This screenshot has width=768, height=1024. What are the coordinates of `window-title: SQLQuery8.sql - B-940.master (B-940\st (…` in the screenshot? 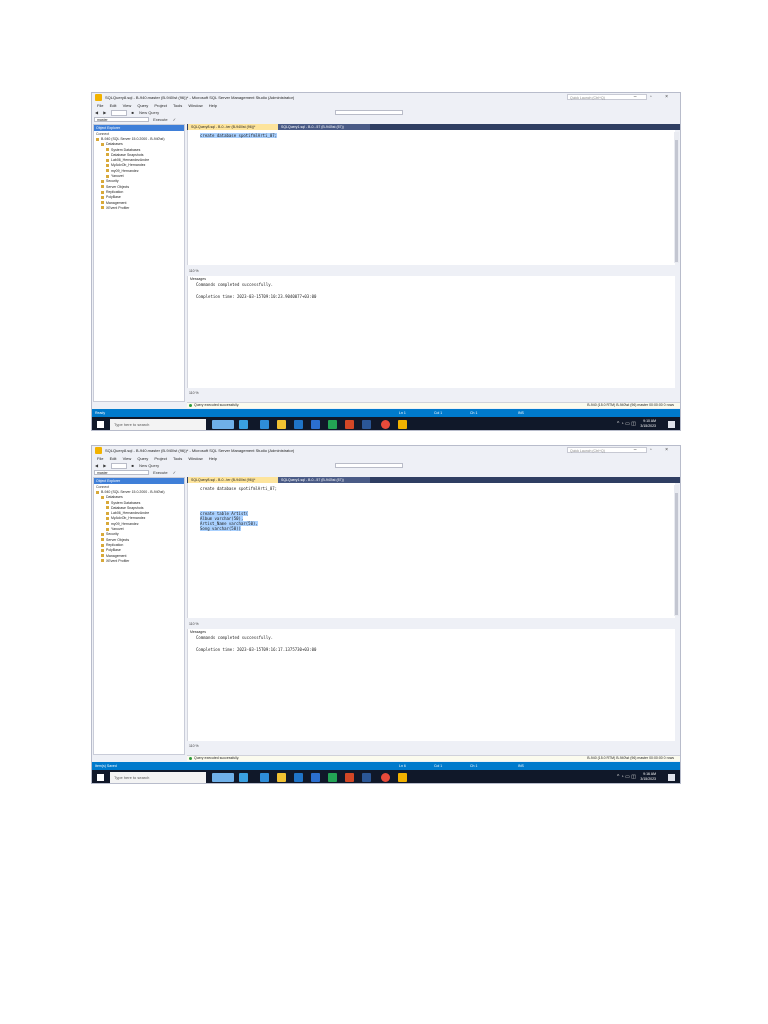 It's located at (200, 97).